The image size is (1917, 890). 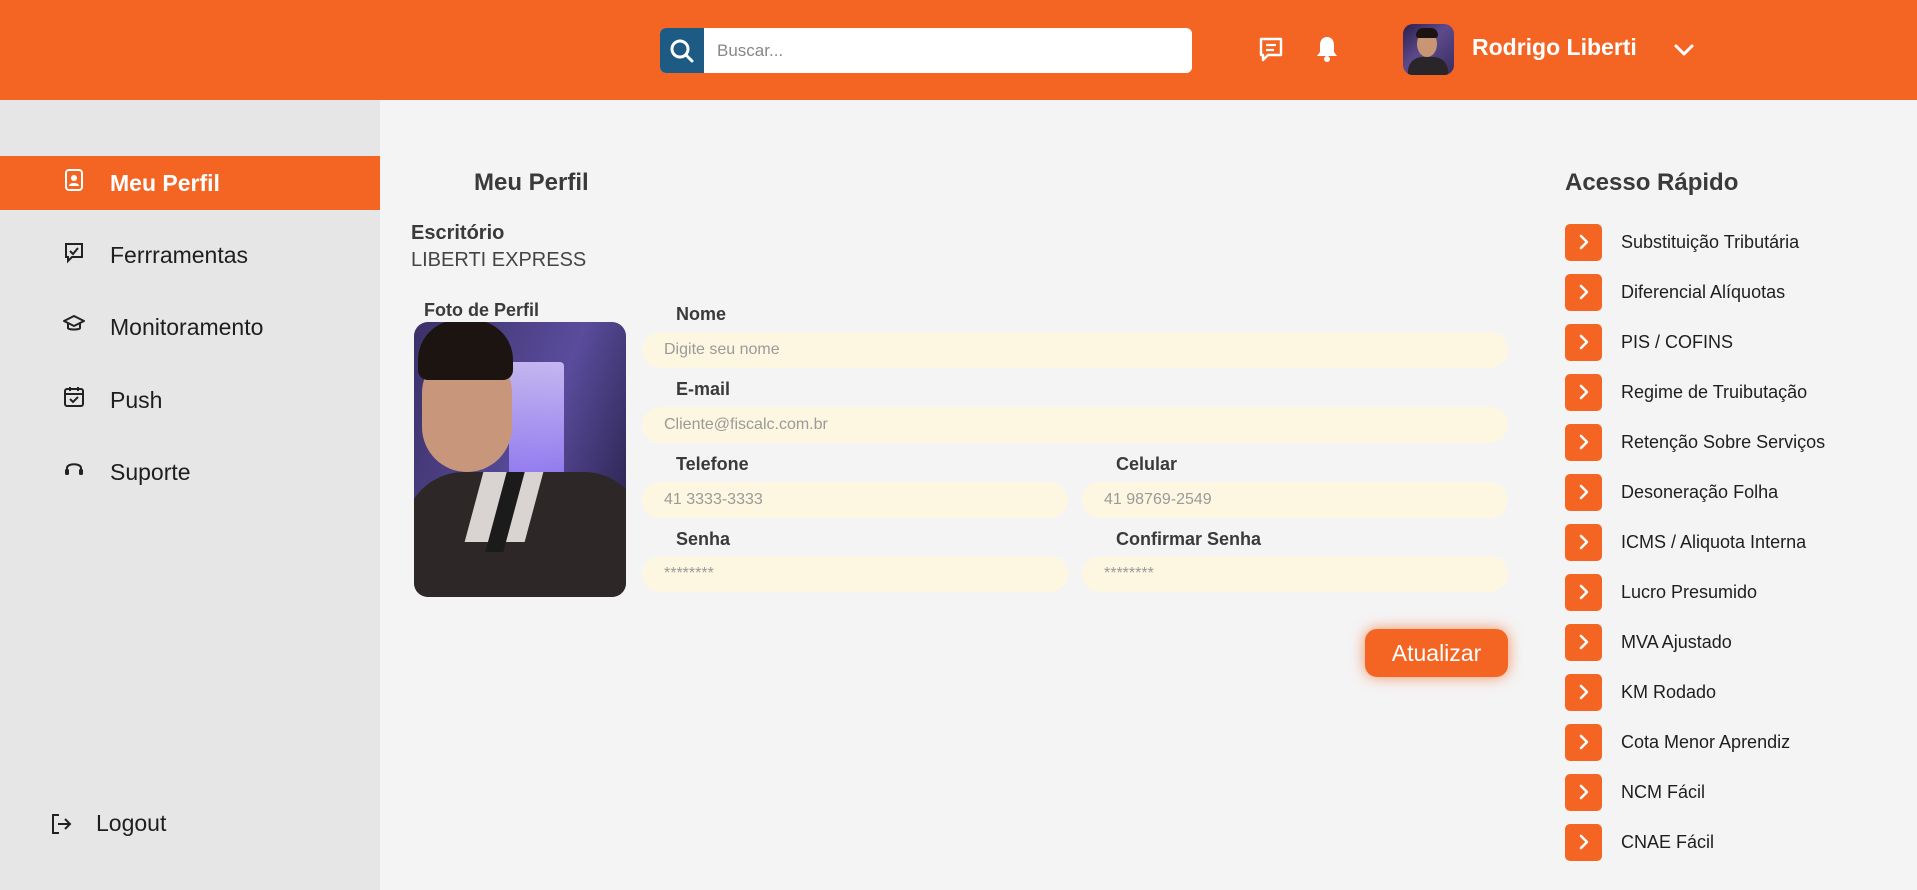 What do you see at coordinates (1295, 574) in the screenshot?
I see `confirm-password-field` at bounding box center [1295, 574].